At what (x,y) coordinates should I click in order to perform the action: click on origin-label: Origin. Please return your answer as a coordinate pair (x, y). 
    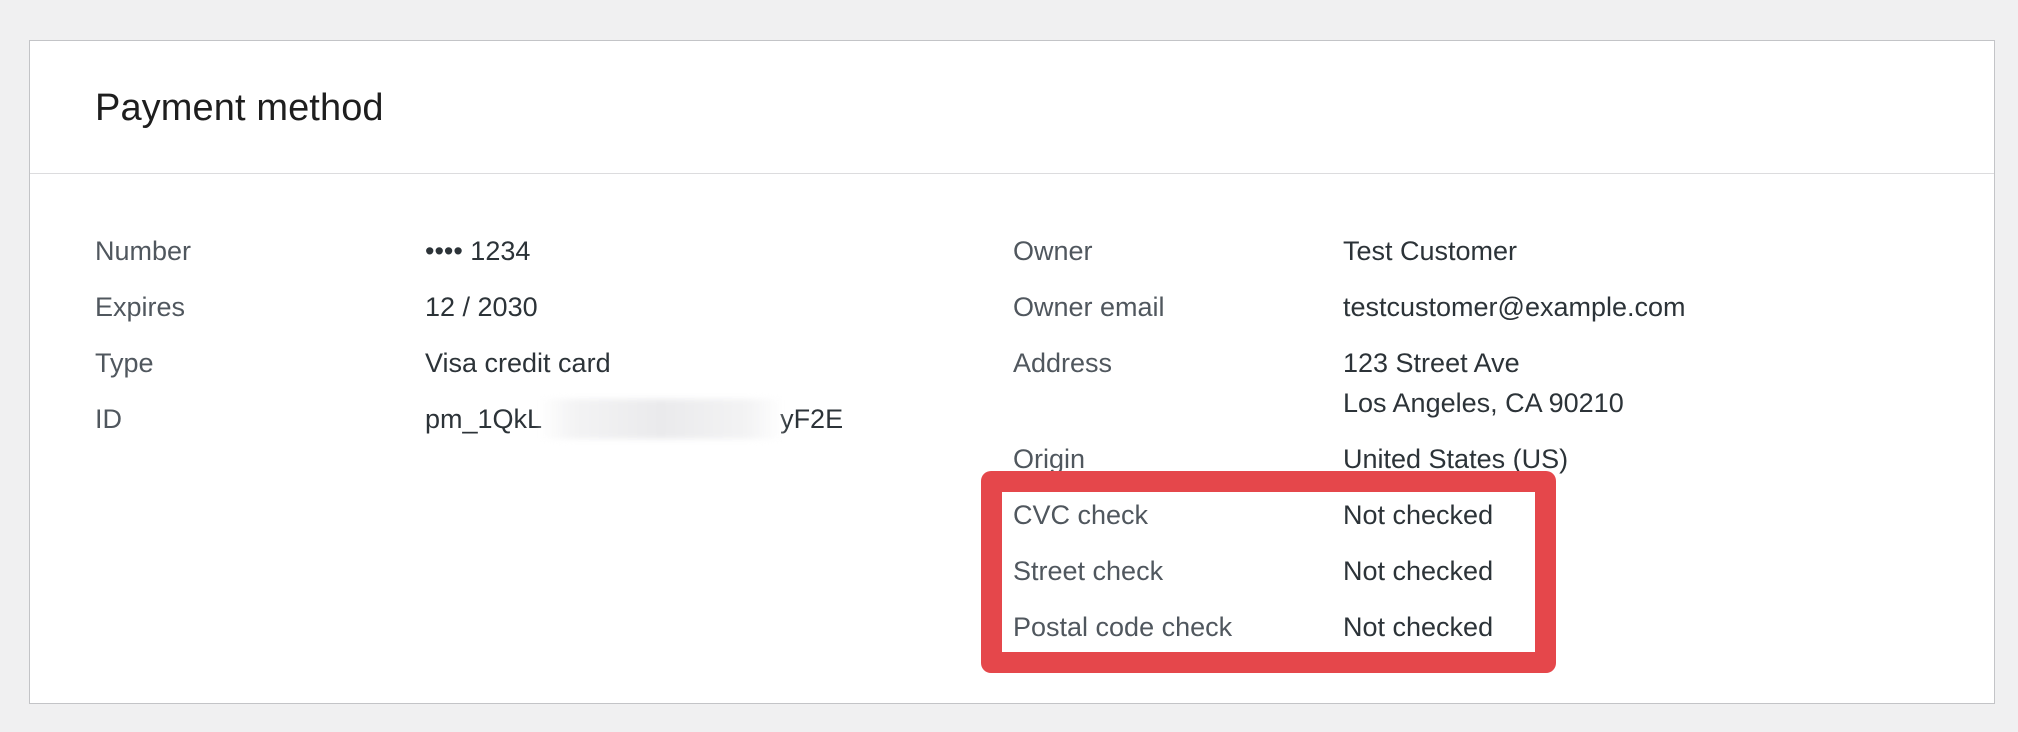
    Looking at the image, I should click on (1049, 459).